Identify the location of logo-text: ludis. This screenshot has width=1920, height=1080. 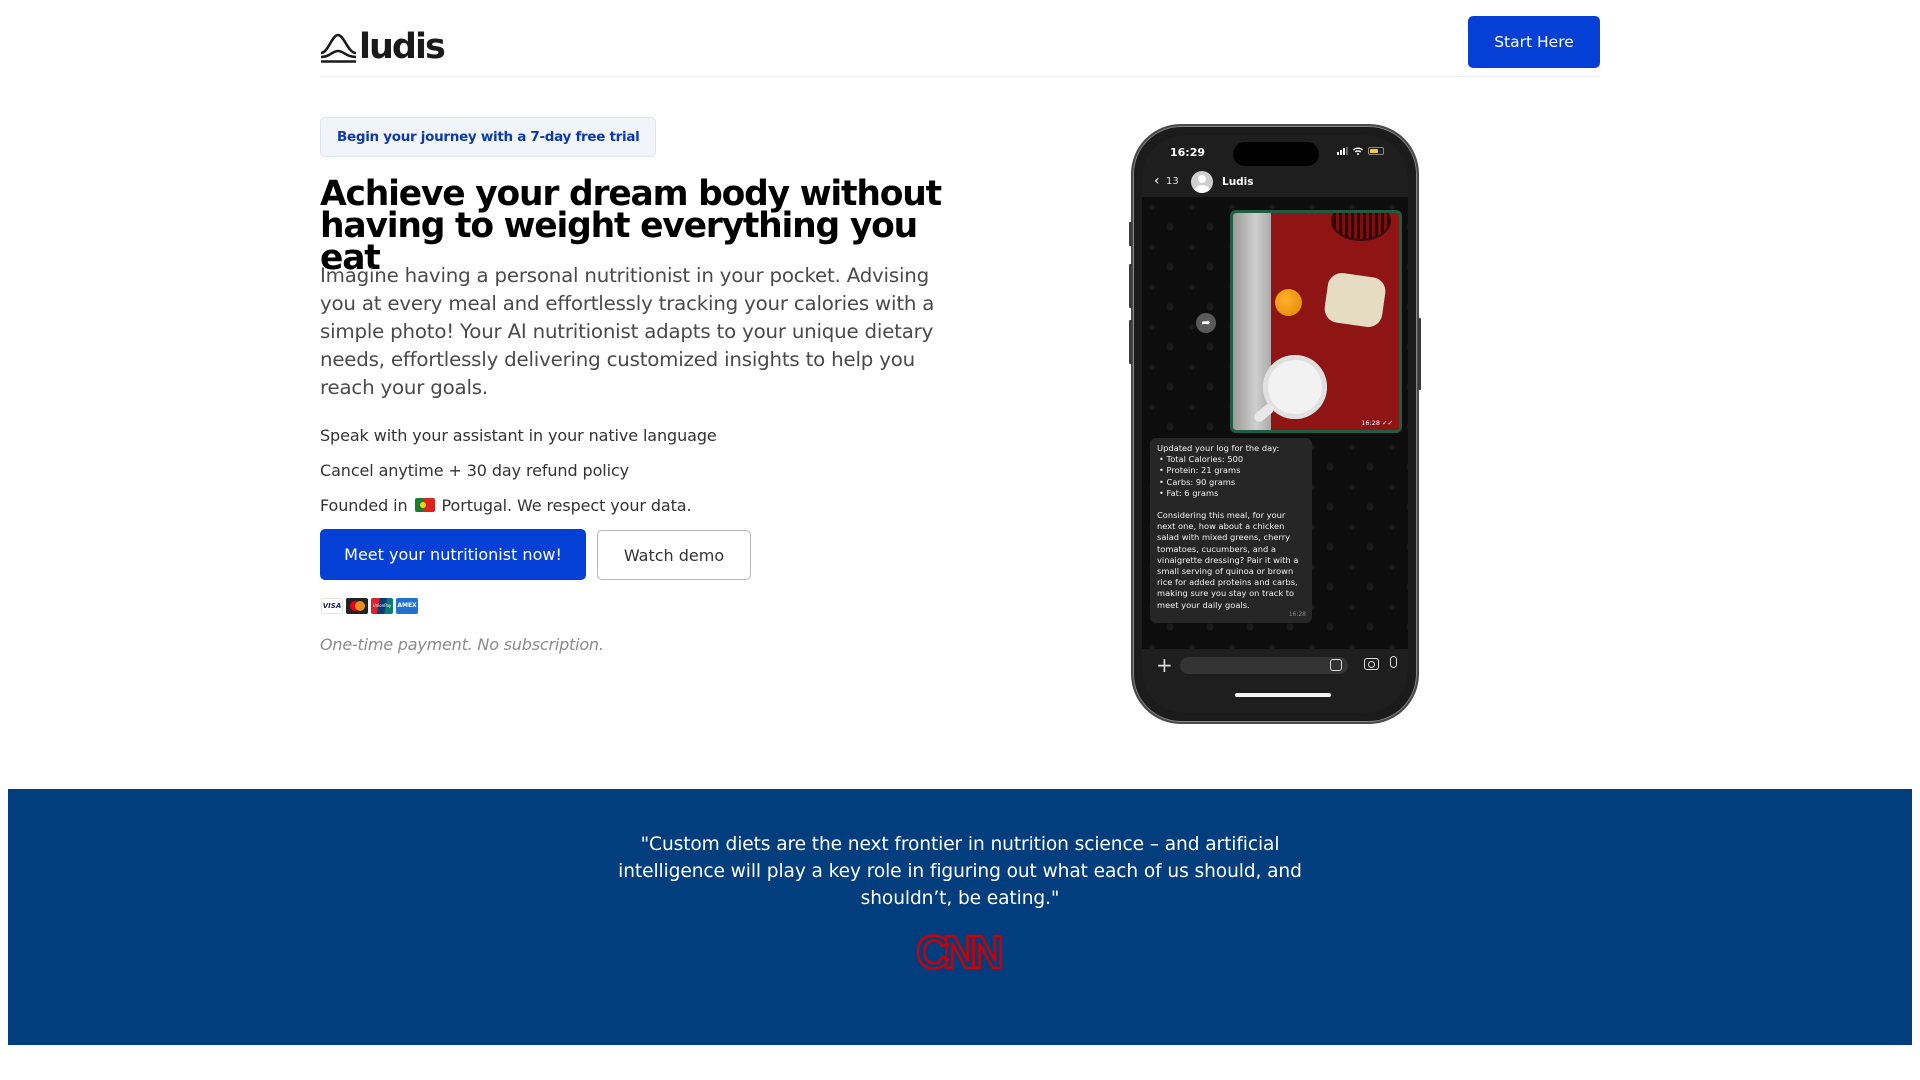
(402, 47).